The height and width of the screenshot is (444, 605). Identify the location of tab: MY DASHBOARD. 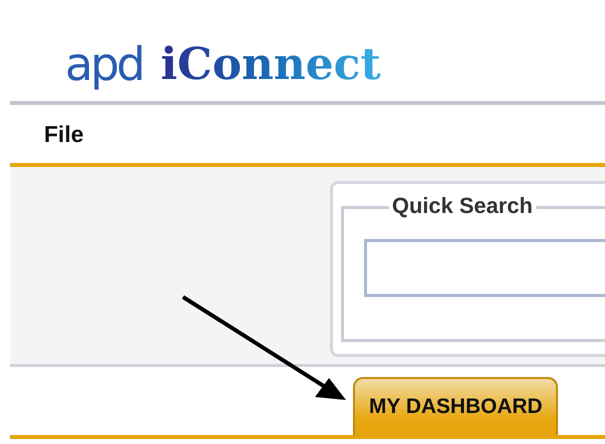
(455, 406).